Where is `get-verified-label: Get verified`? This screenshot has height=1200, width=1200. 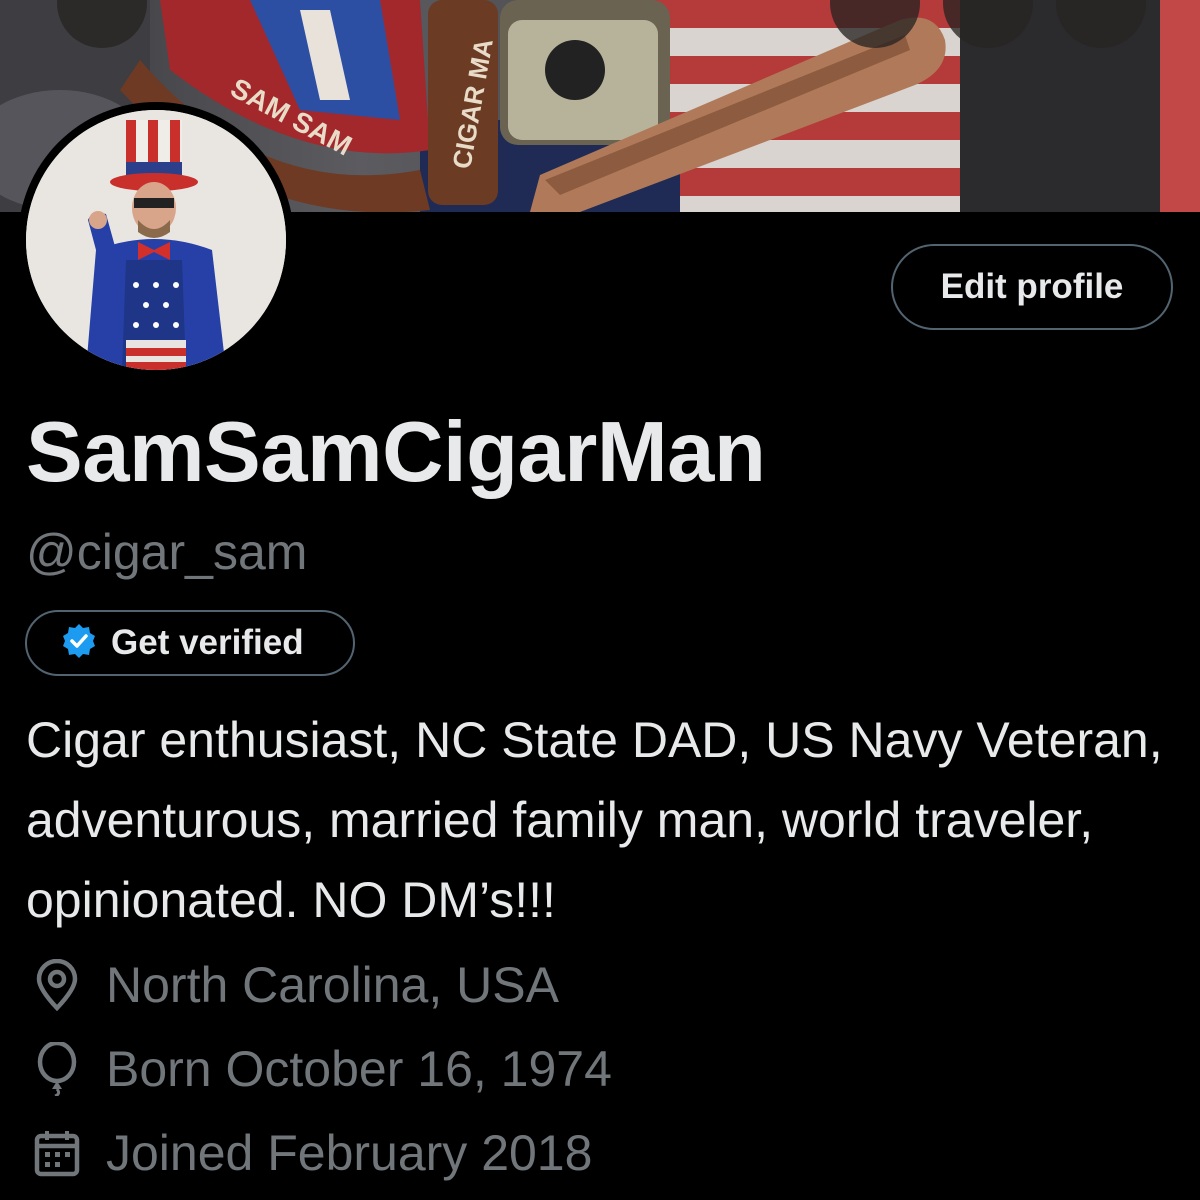
get-verified-label: Get verified is located at coordinates (207, 642).